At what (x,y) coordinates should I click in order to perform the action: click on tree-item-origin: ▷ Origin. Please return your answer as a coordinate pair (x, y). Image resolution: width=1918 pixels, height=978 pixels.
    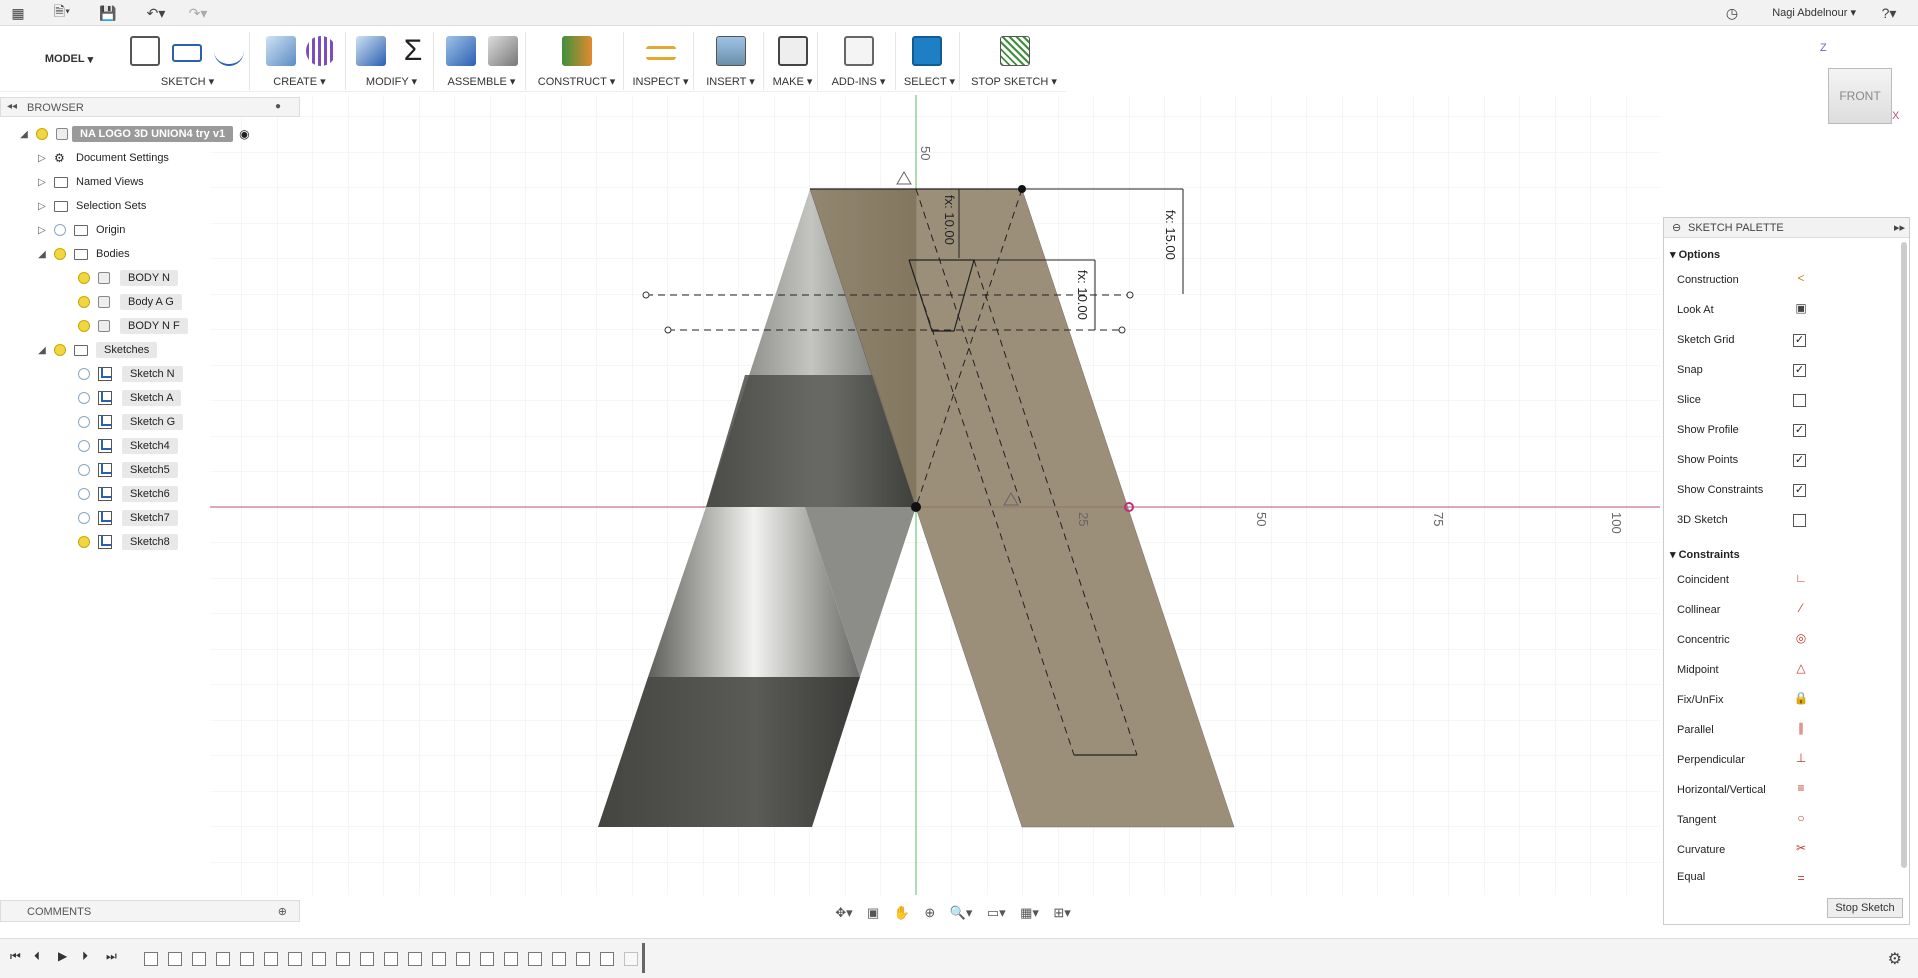
    Looking at the image, I should click on (80, 230).